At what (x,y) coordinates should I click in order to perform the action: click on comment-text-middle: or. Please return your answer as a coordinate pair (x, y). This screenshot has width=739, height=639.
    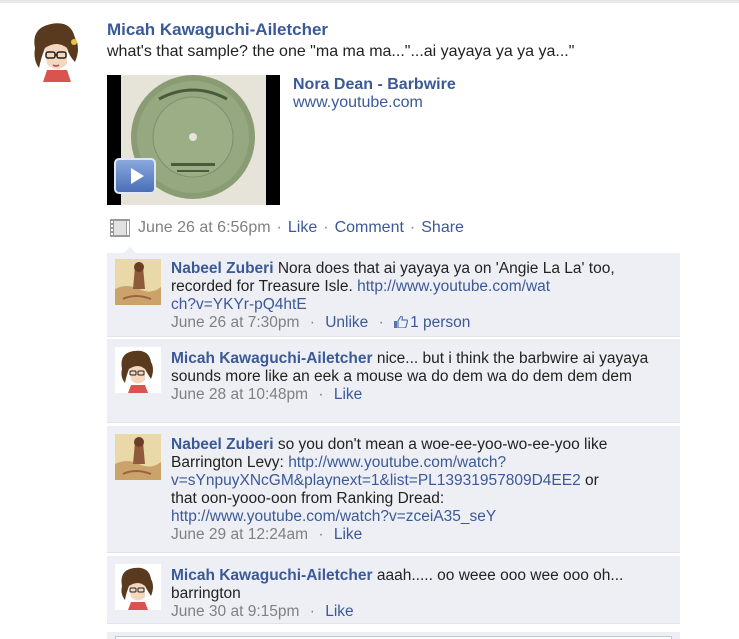
    Looking at the image, I should click on (592, 480).